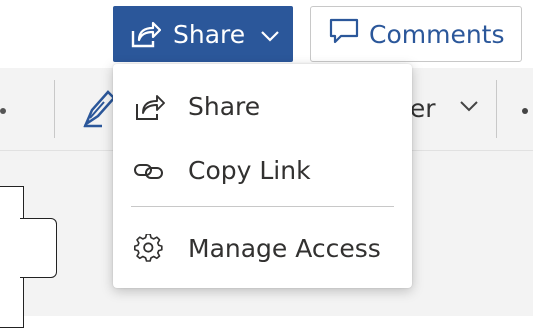 Image resolution: width=533 pixels, height=328 pixels. Describe the element at coordinates (284, 248) in the screenshot. I see `menu-item-label: Manage Access` at that location.